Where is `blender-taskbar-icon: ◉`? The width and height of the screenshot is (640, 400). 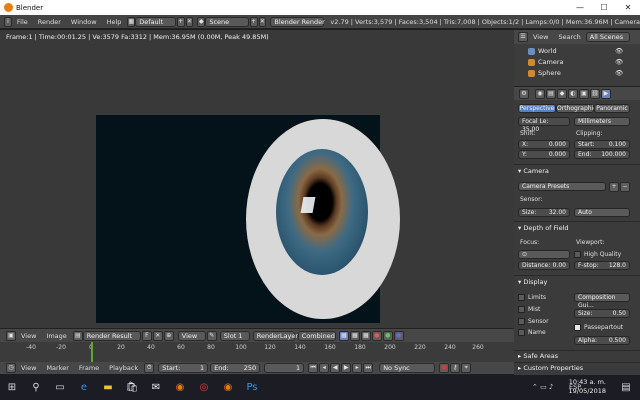
blender-taskbar-icon: ◉ is located at coordinates (180, 387).